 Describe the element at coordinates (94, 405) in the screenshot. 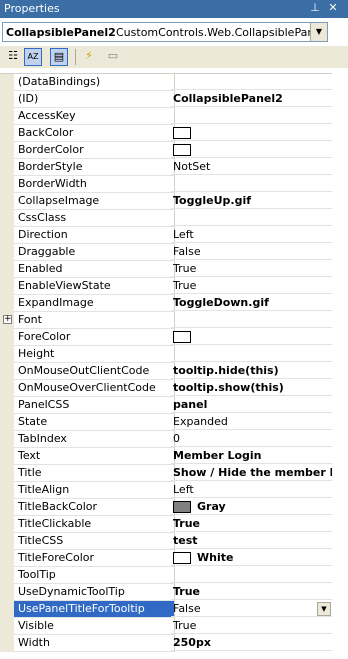

I see `property-name: PanelCSS` at that location.